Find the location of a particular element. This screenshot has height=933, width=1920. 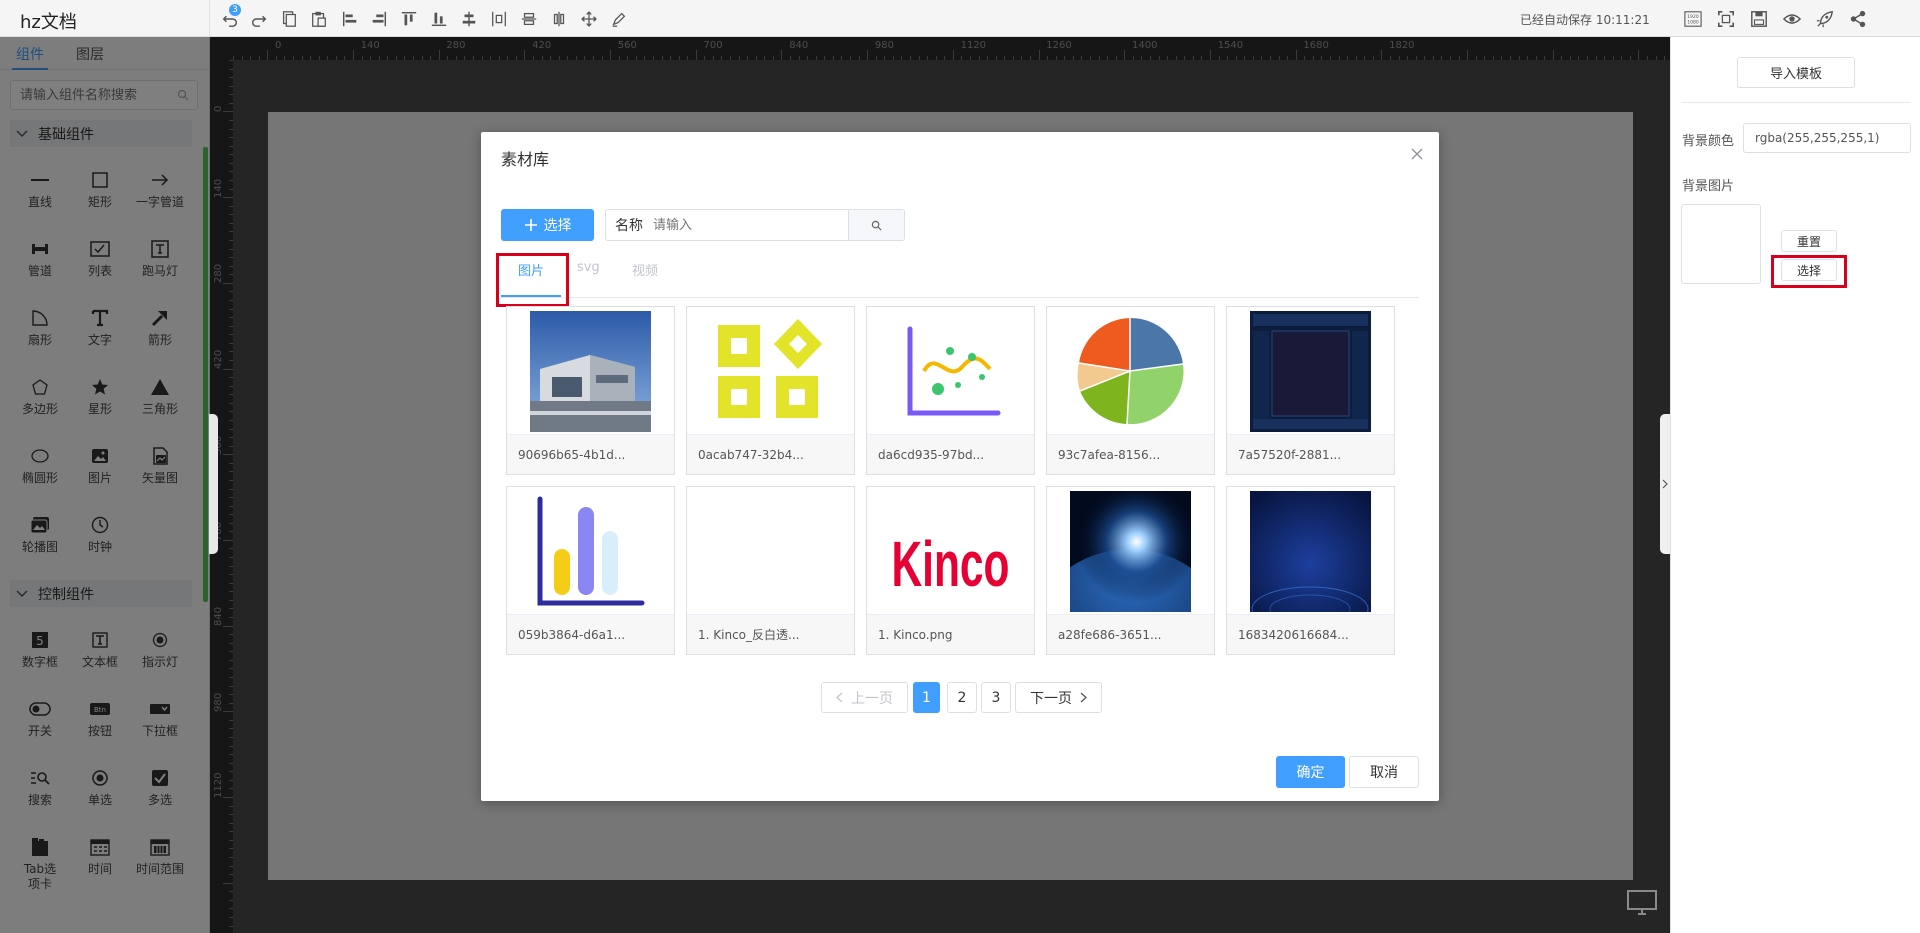

blank-image is located at coordinates (770, 551).